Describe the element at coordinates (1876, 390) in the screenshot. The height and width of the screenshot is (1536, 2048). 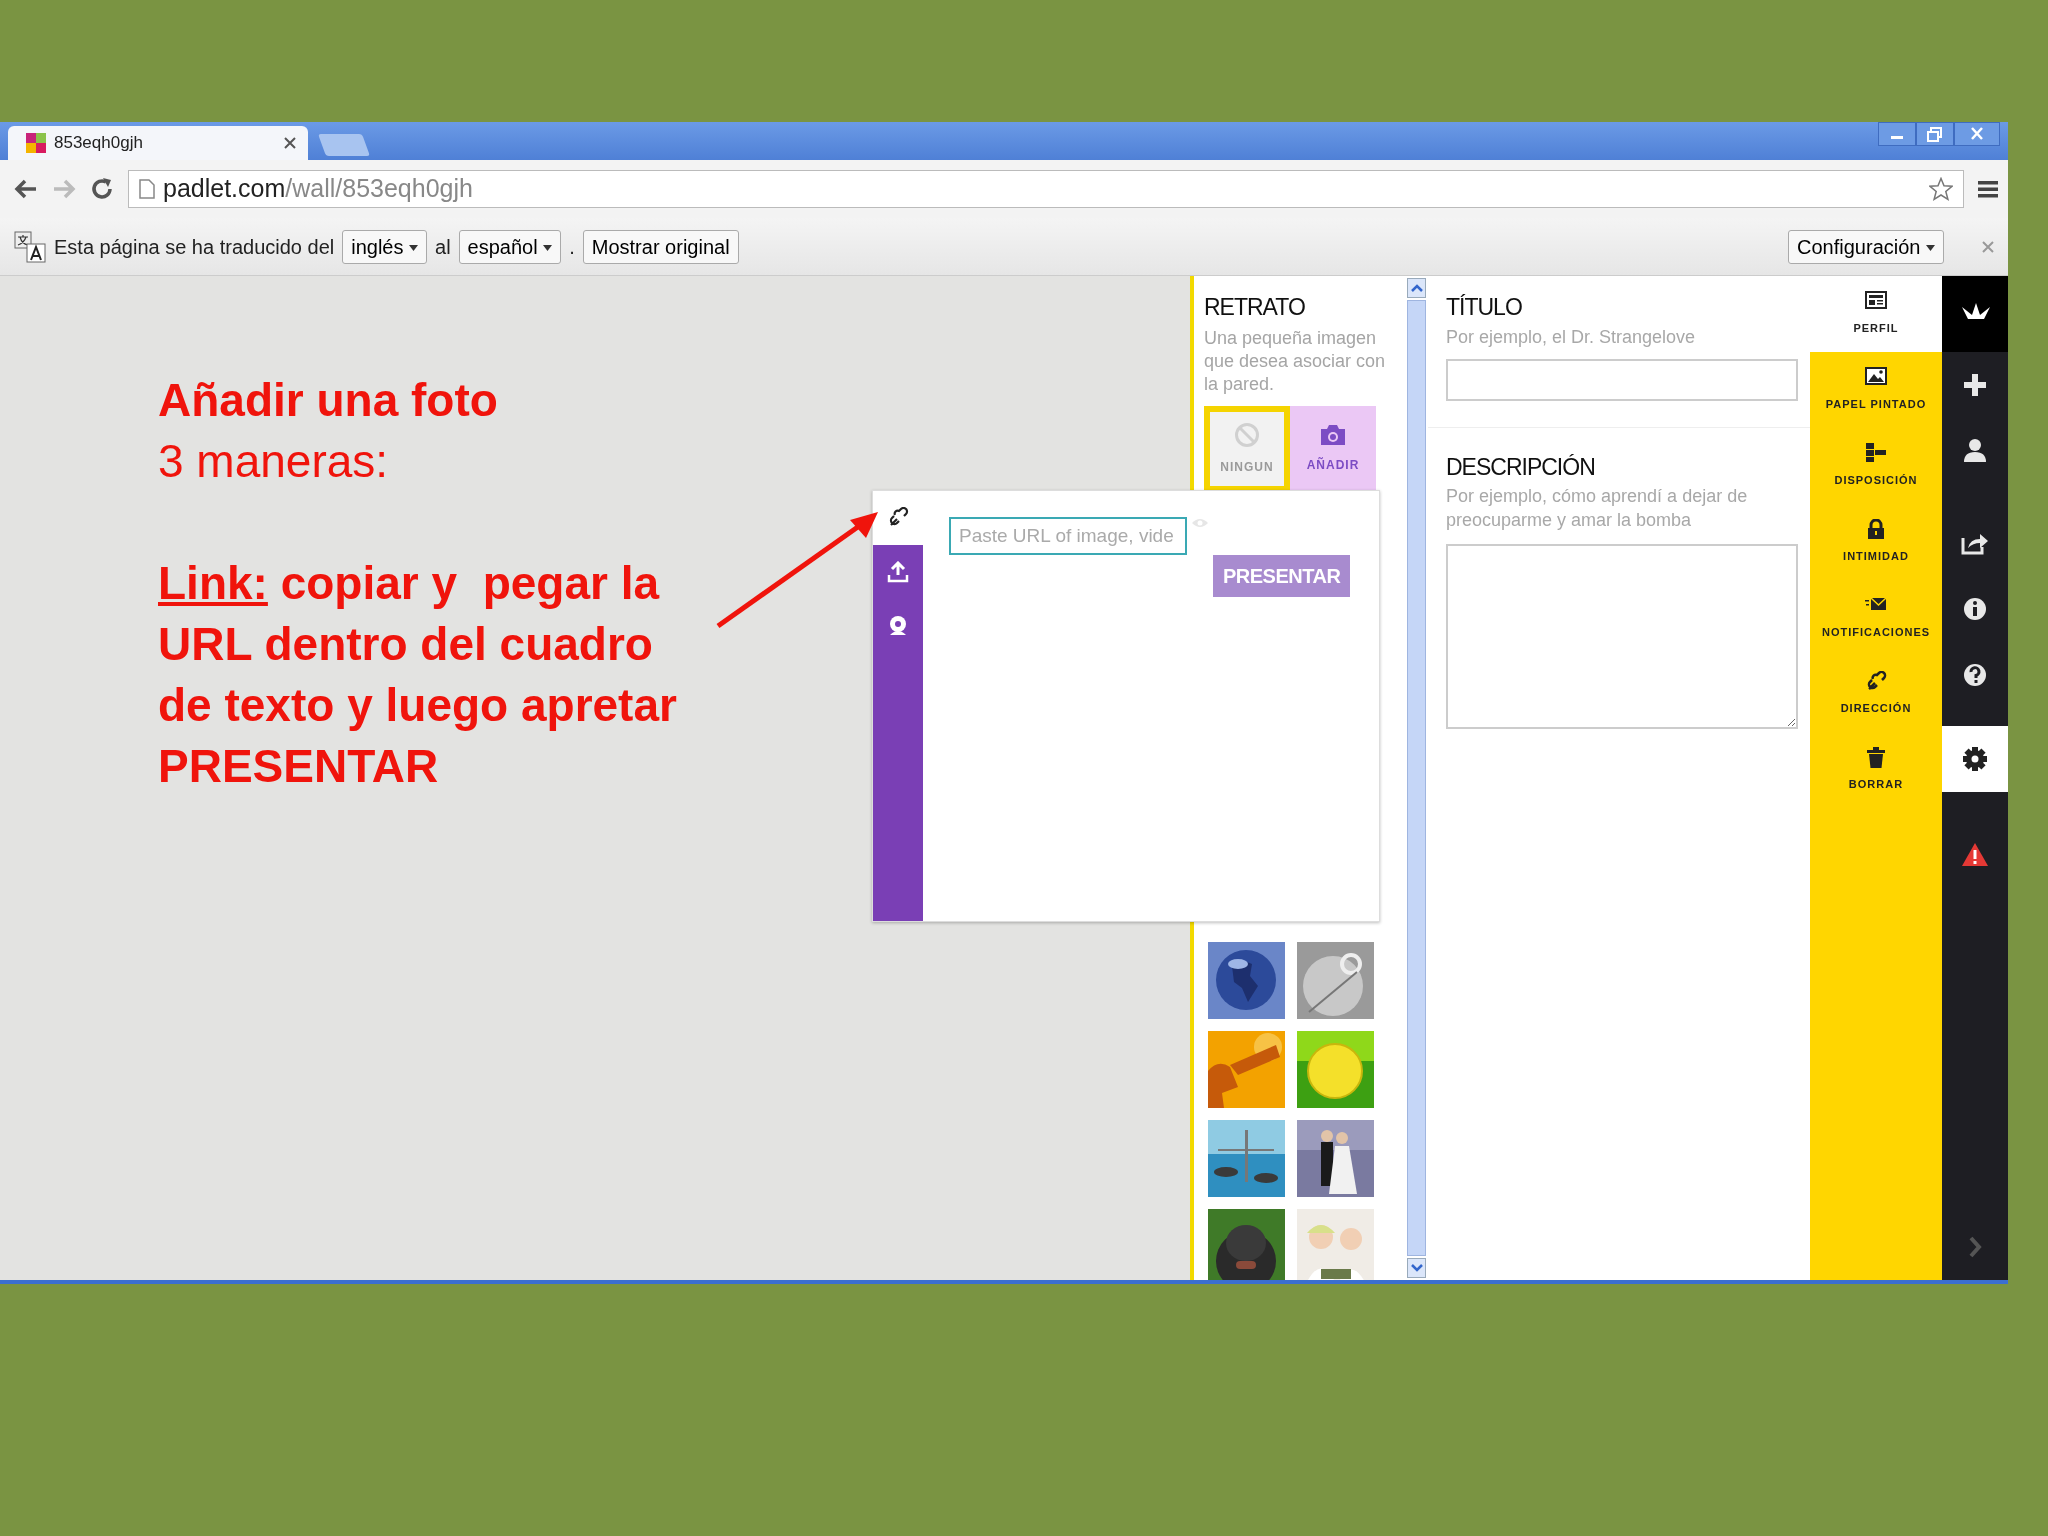
I see `menu-item: PAPEL PINTADO` at that location.